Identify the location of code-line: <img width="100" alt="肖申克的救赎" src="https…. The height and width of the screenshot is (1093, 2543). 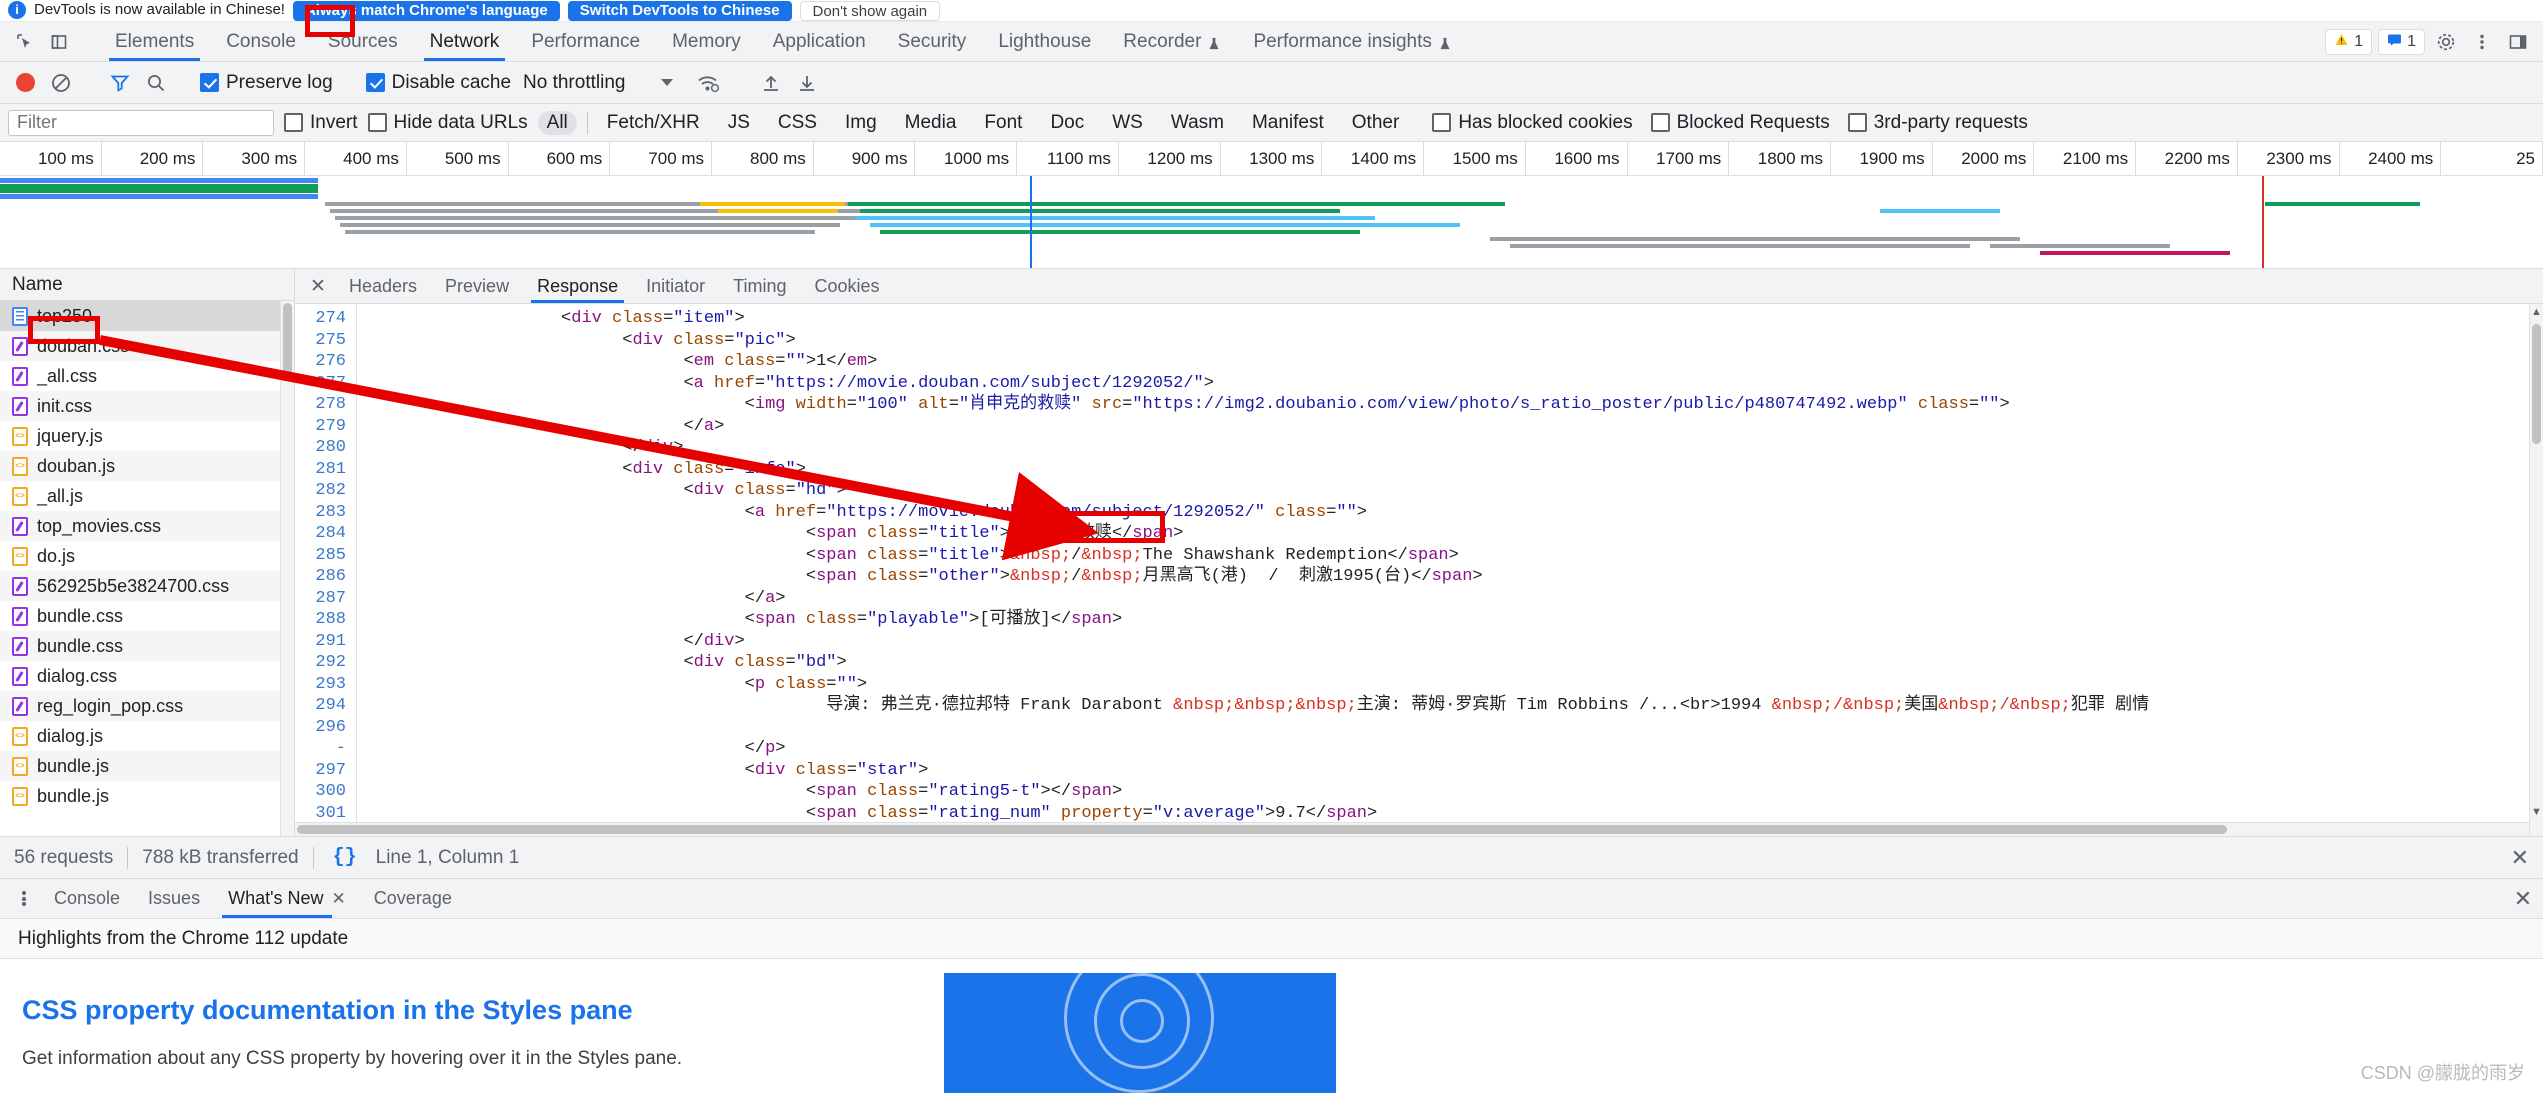
(1450, 405).